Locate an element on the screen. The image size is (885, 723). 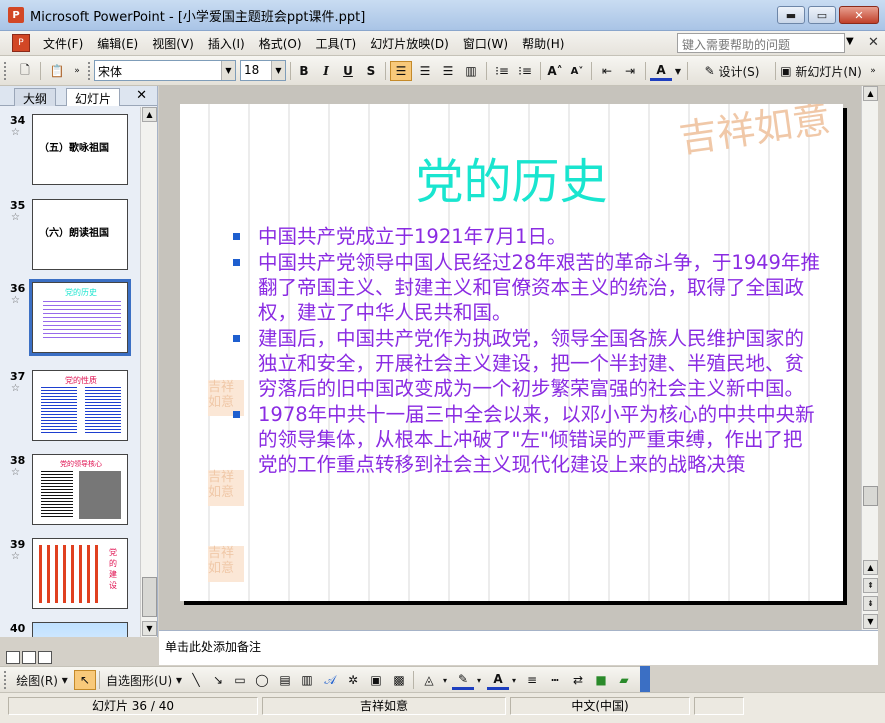
line-tool-button: ╲ is located at coordinates (196, 680).